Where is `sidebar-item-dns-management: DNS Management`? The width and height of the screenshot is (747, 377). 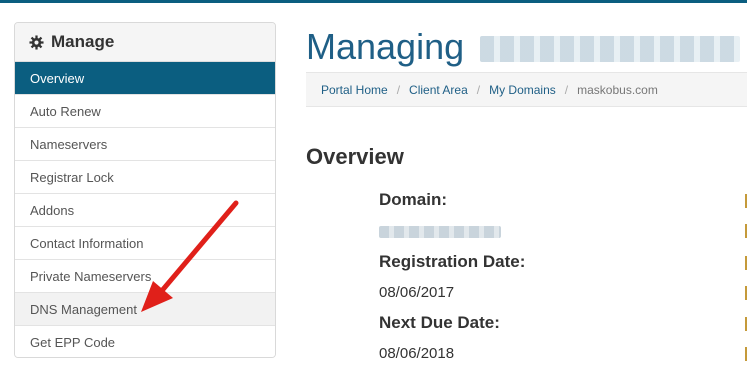
sidebar-item-dns-management: DNS Management is located at coordinates (145, 309).